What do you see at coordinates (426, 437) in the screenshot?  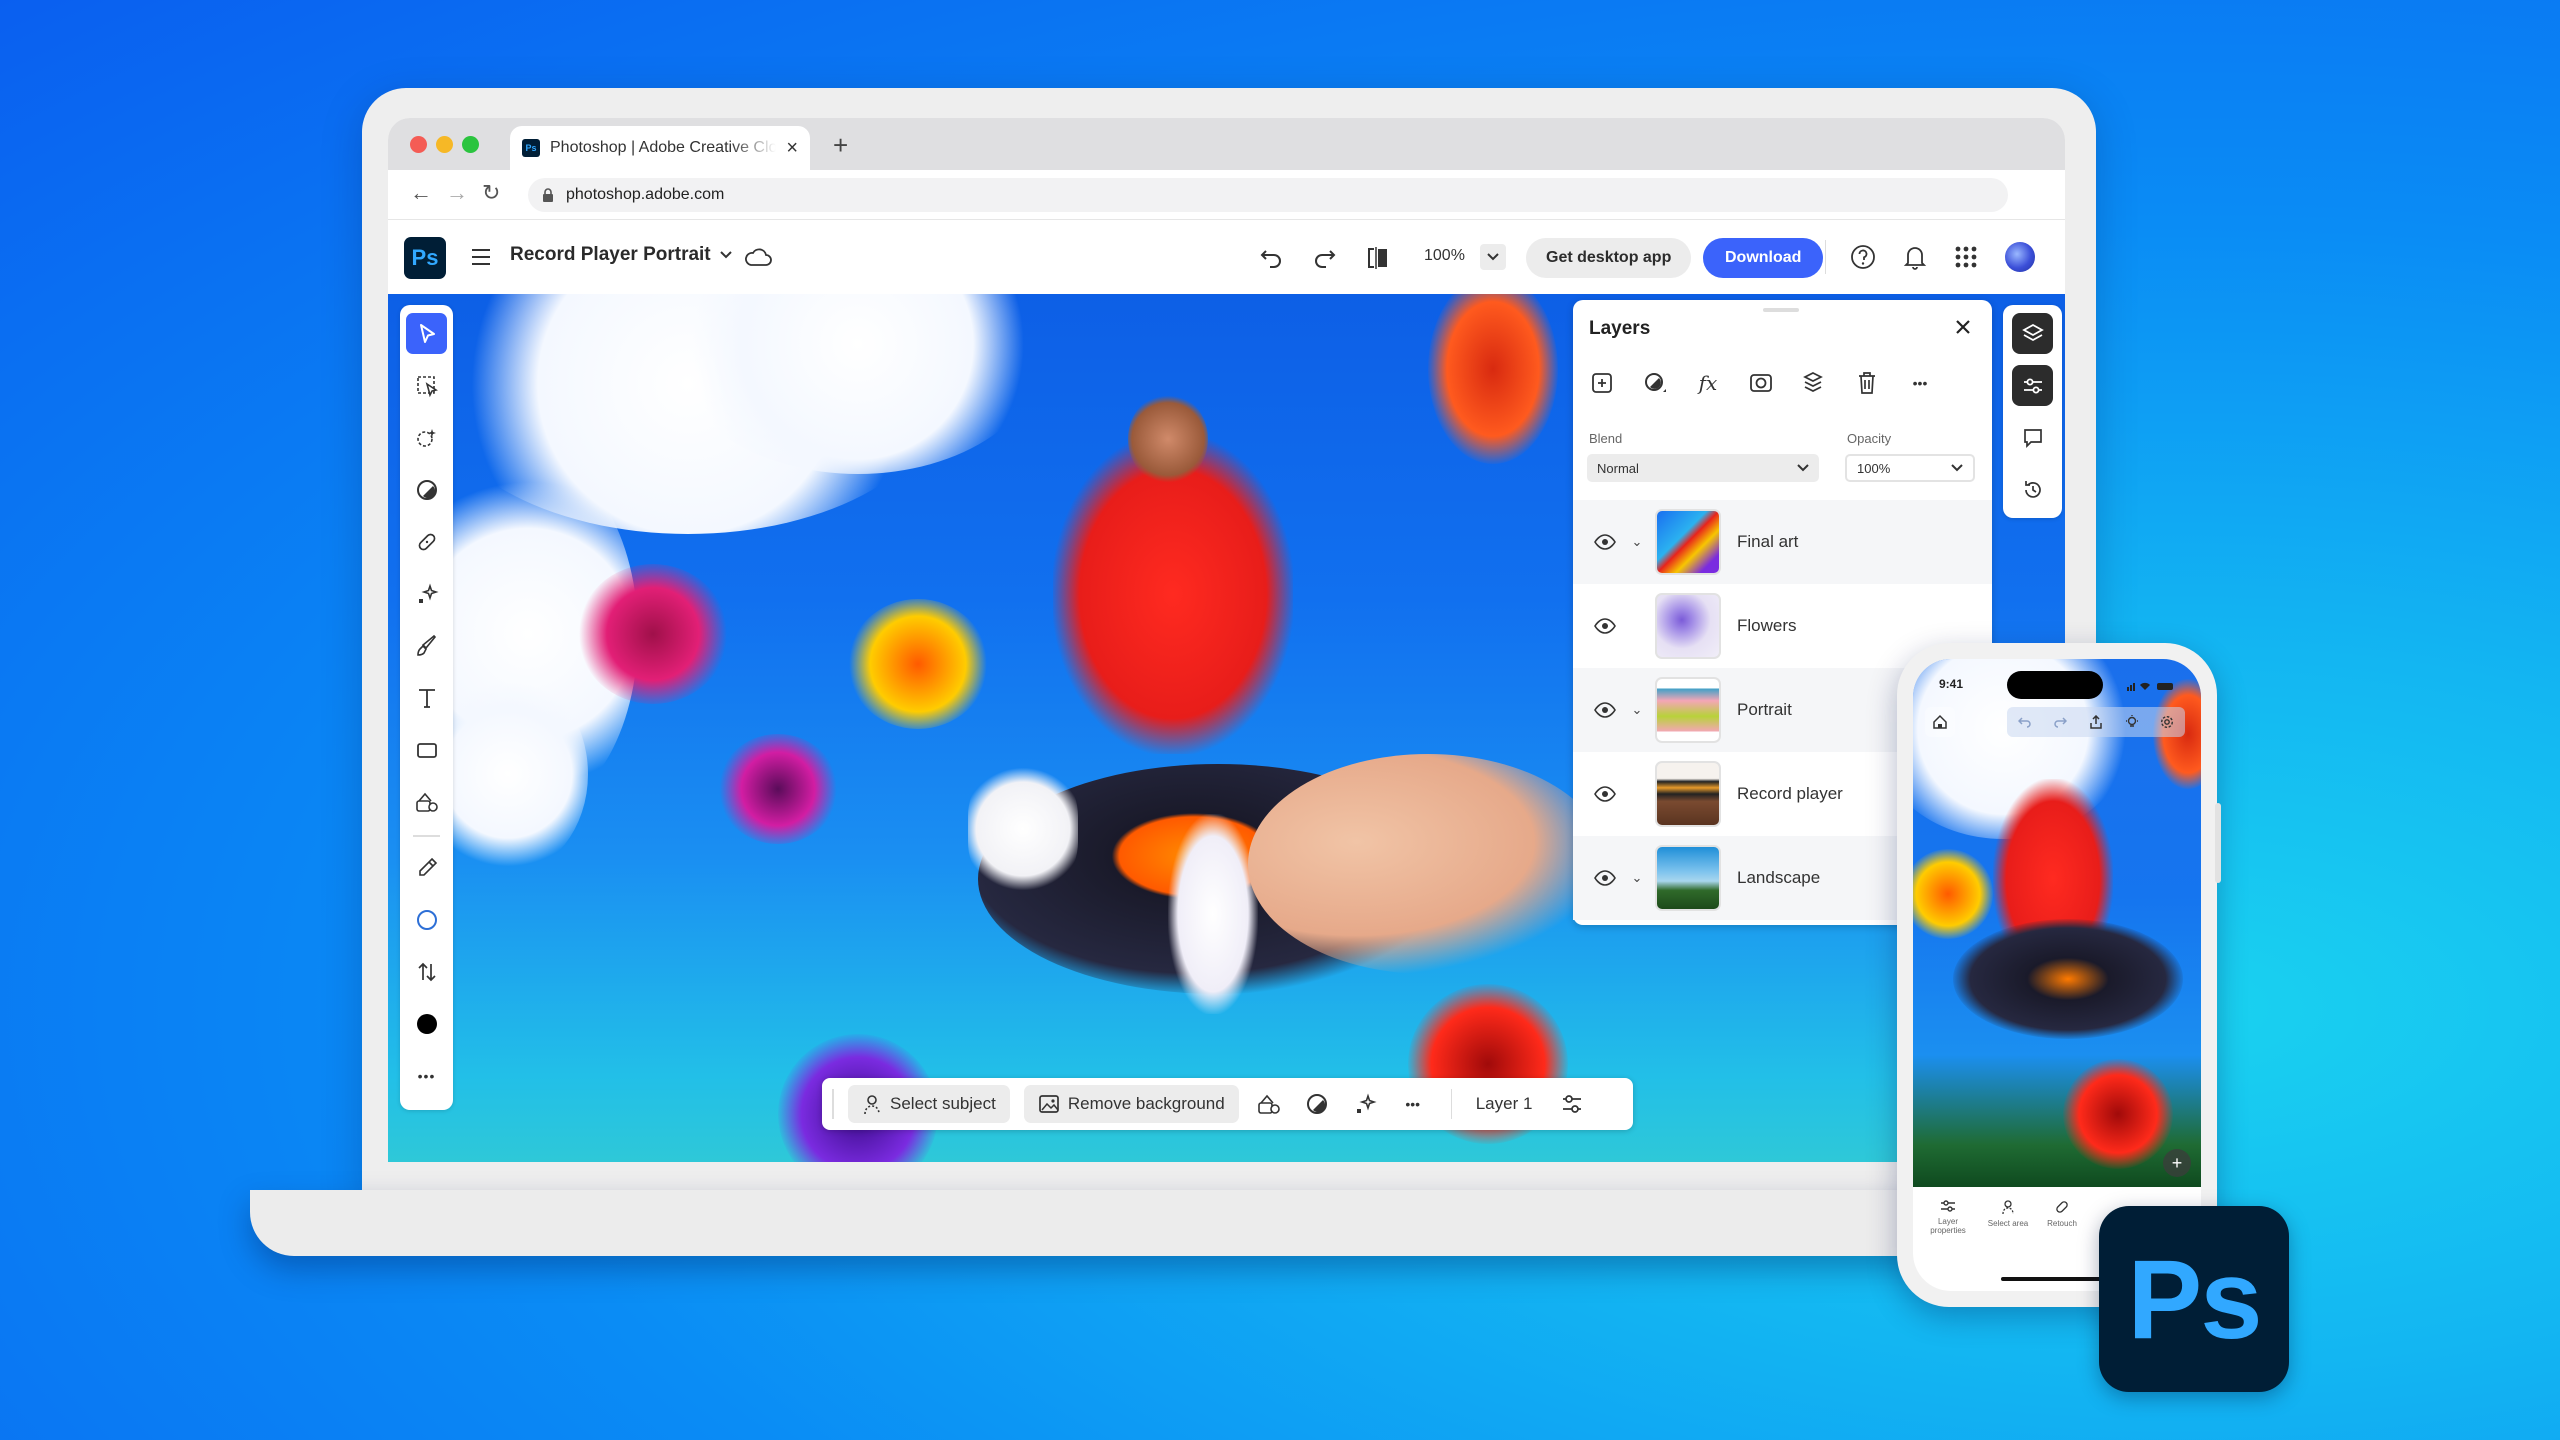 I see `quick-selection-tool` at bounding box center [426, 437].